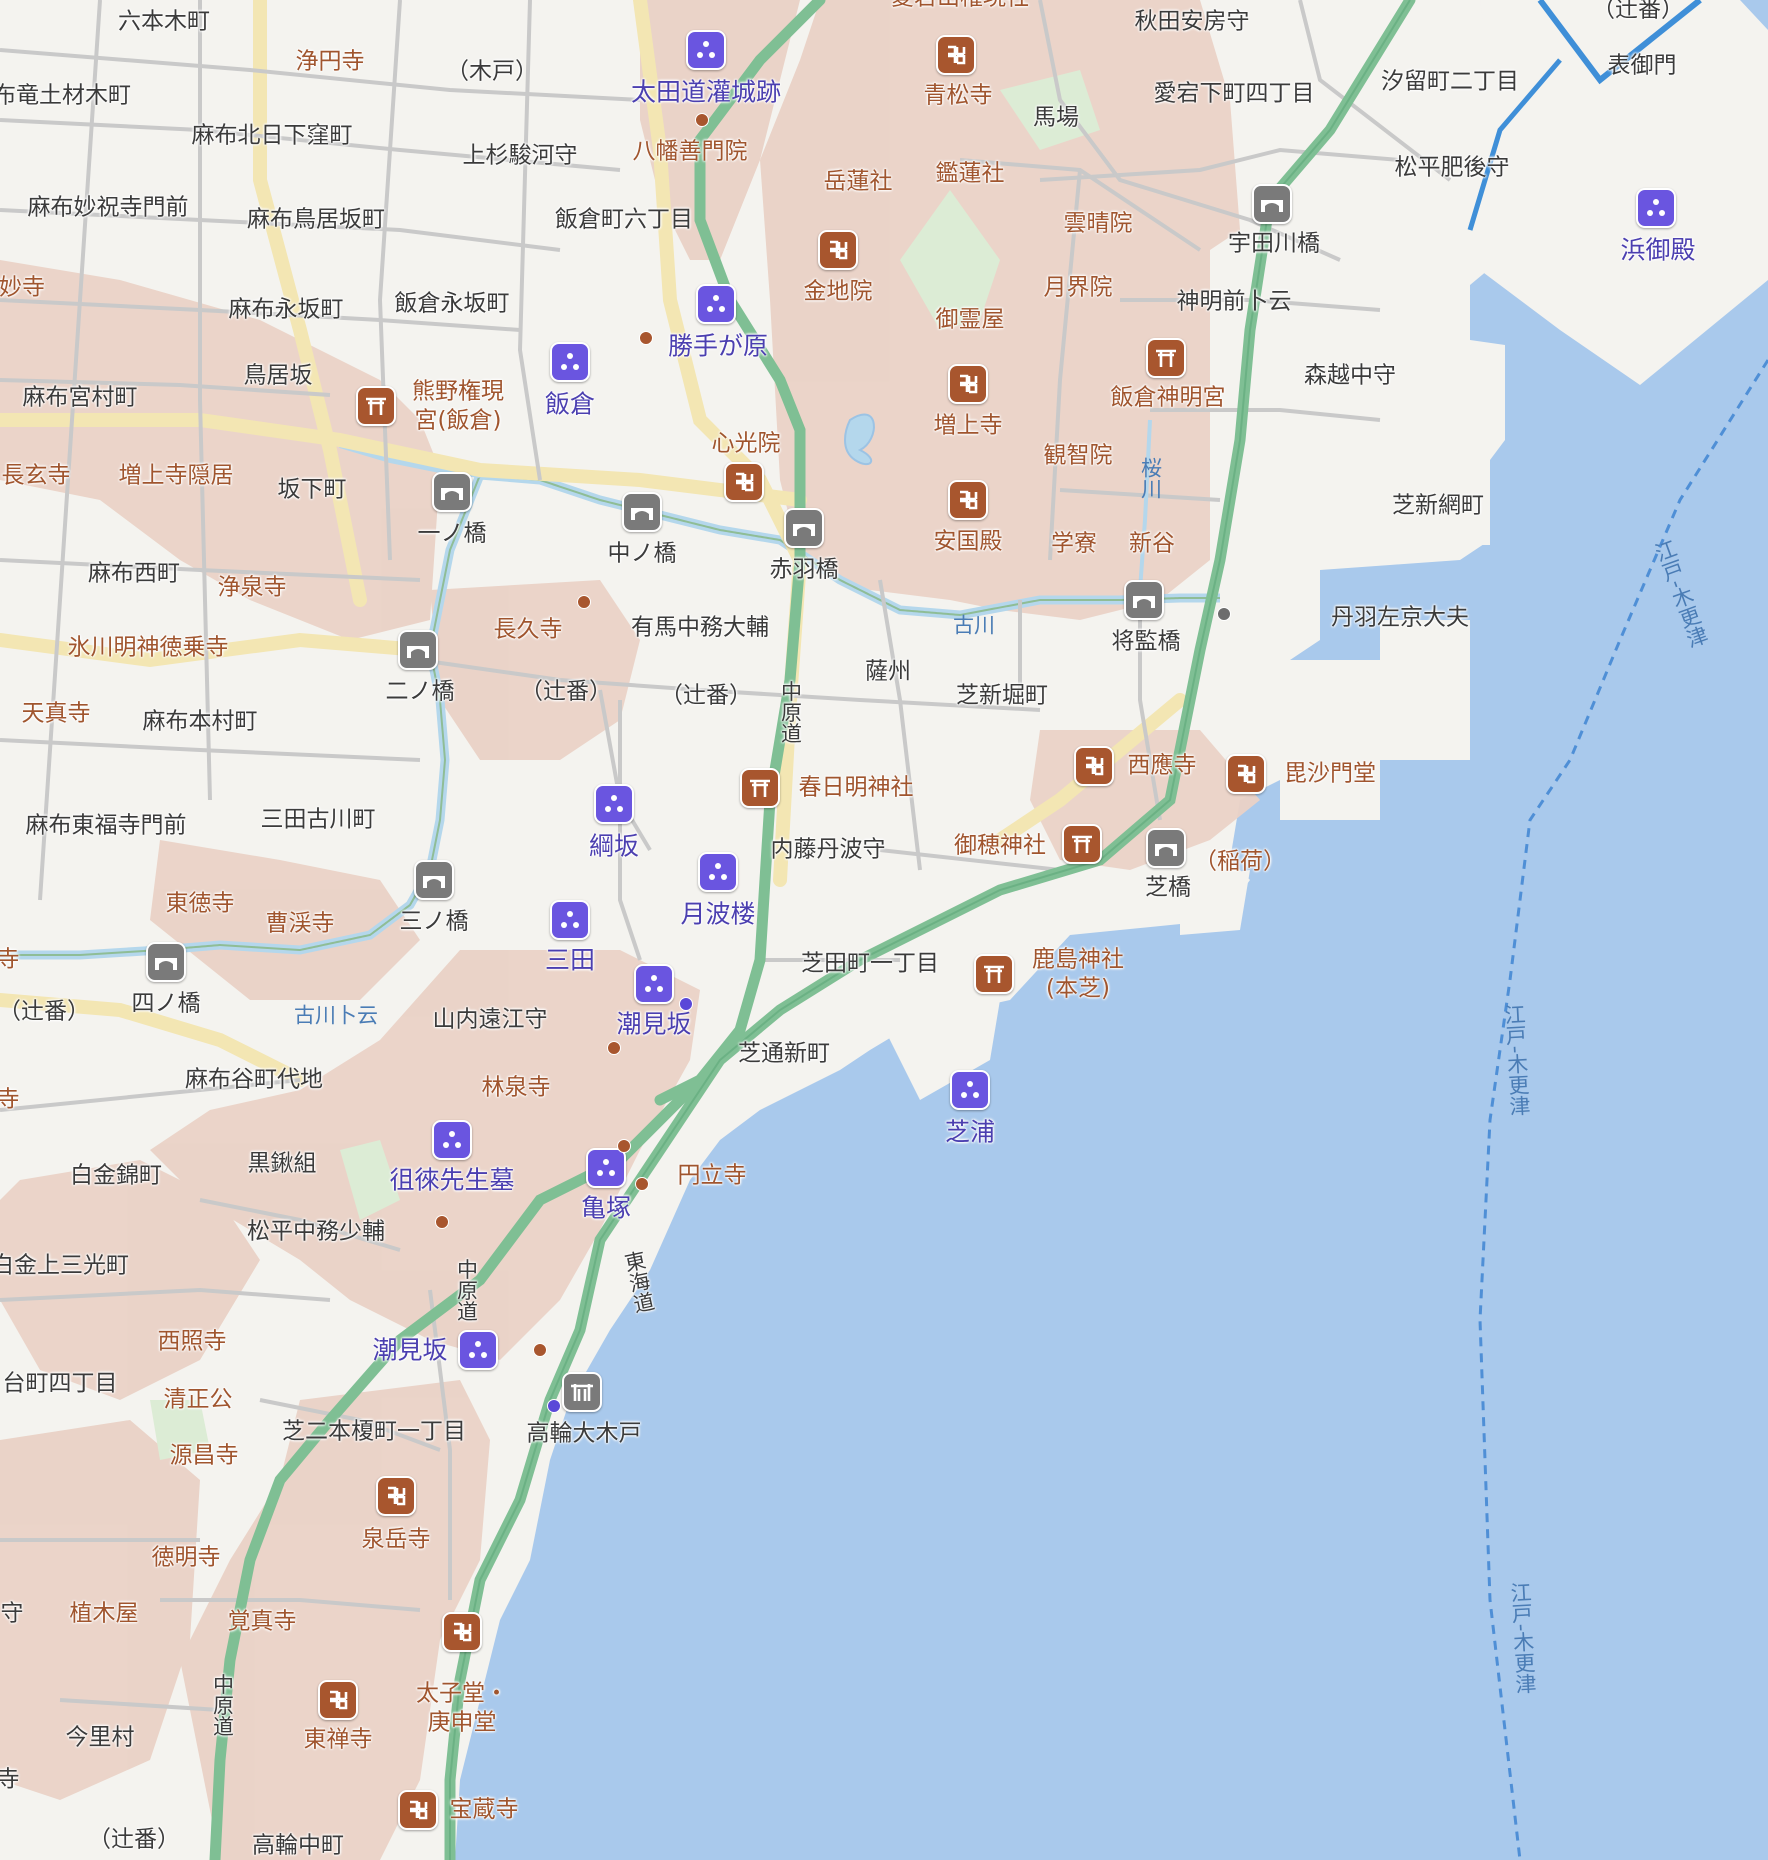 This screenshot has height=1860, width=1768. I want to click on temple-icon-hozoji, so click(418, 1810).